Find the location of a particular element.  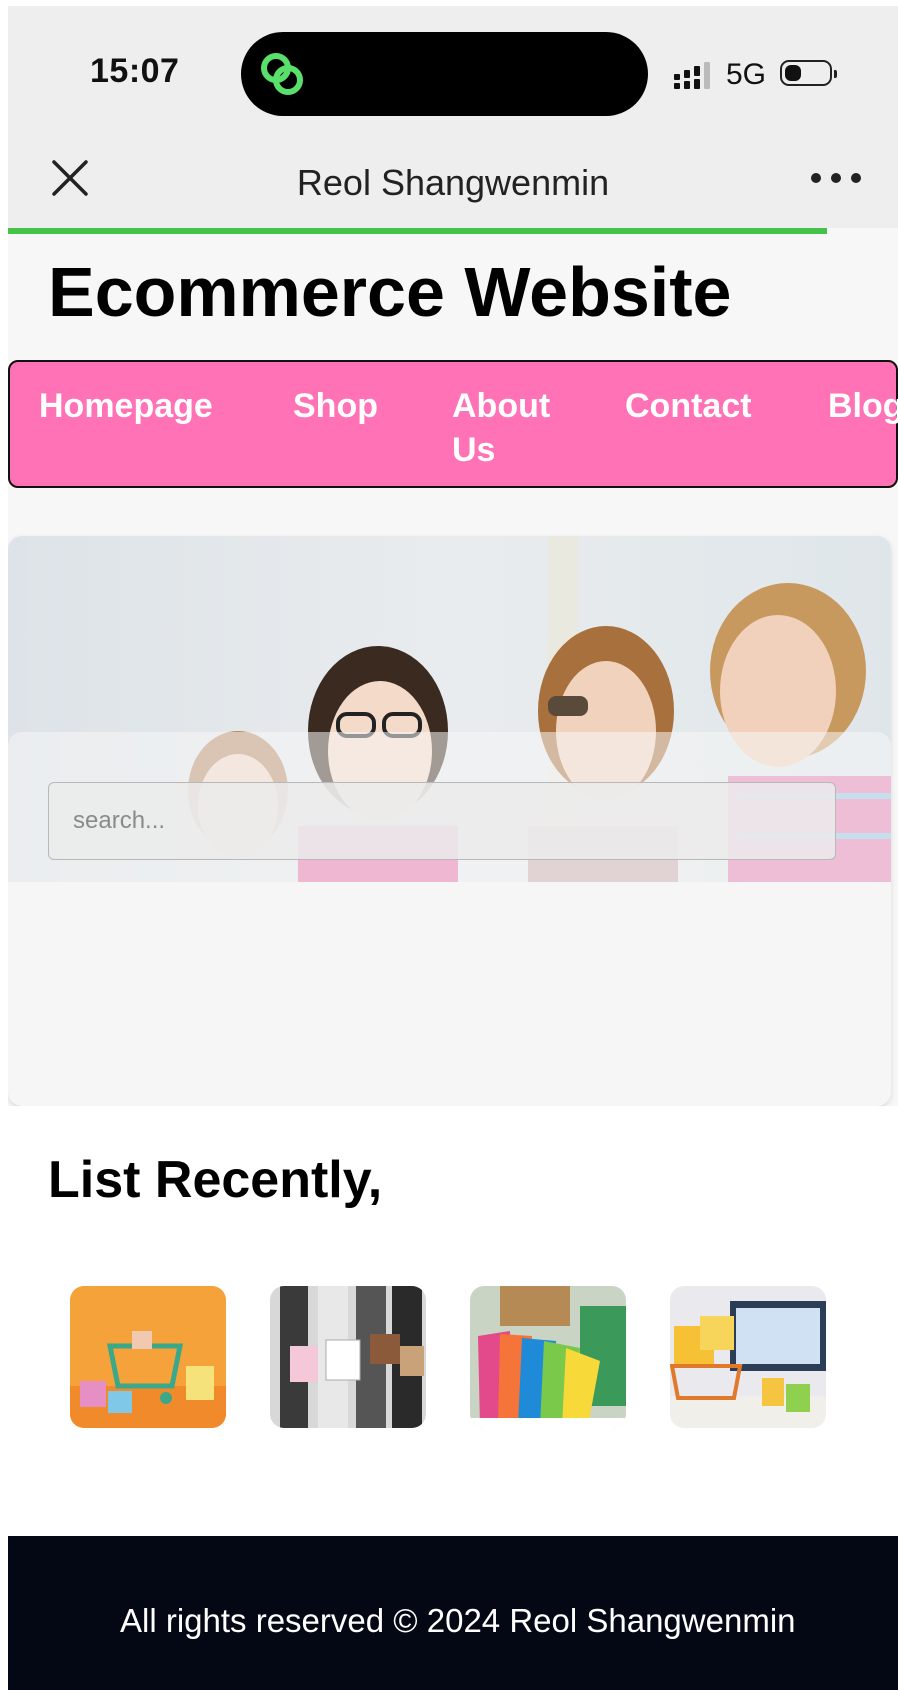

search-input is located at coordinates (442, 821).